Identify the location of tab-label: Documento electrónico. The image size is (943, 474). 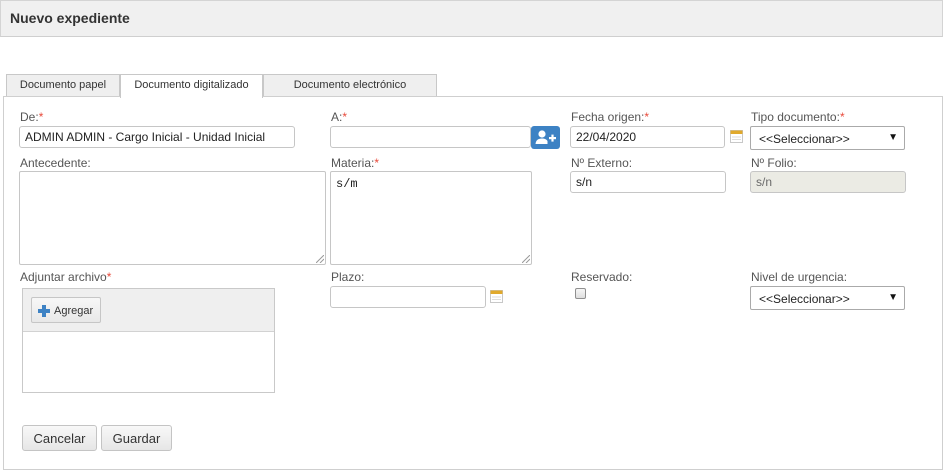
(350, 85).